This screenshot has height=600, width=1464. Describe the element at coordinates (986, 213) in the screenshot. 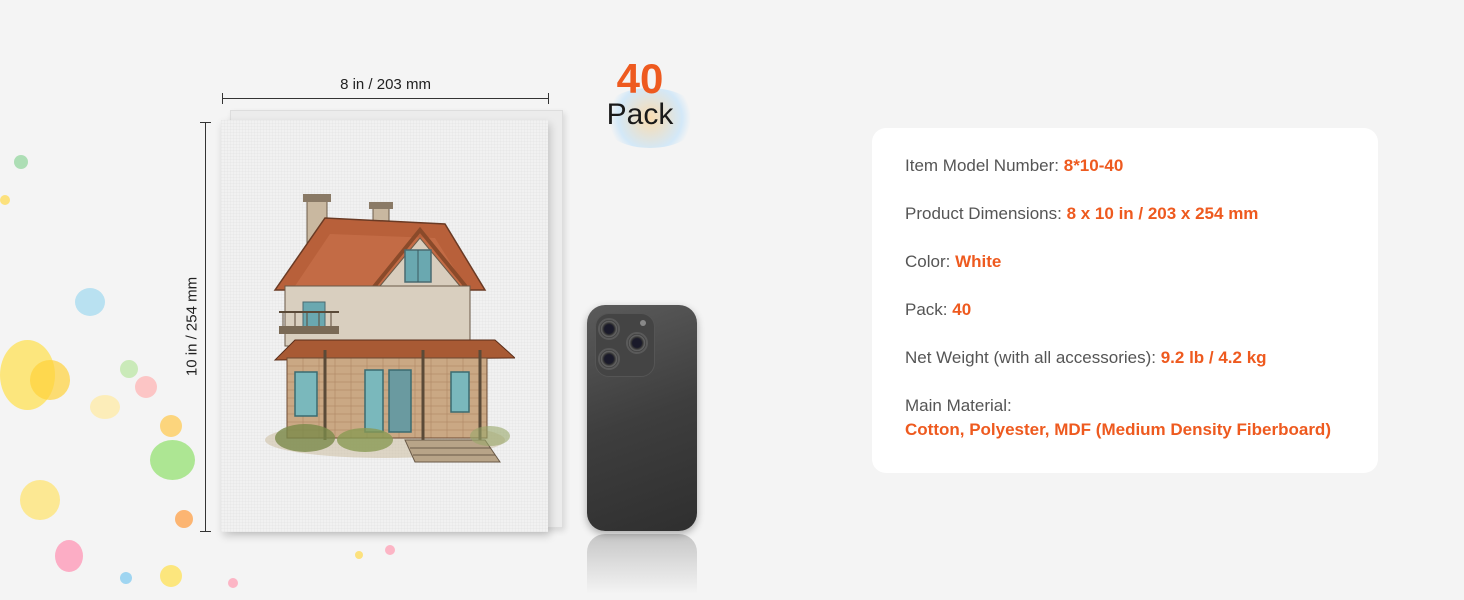

I see `spec-label: Product Dimensions:` at that location.